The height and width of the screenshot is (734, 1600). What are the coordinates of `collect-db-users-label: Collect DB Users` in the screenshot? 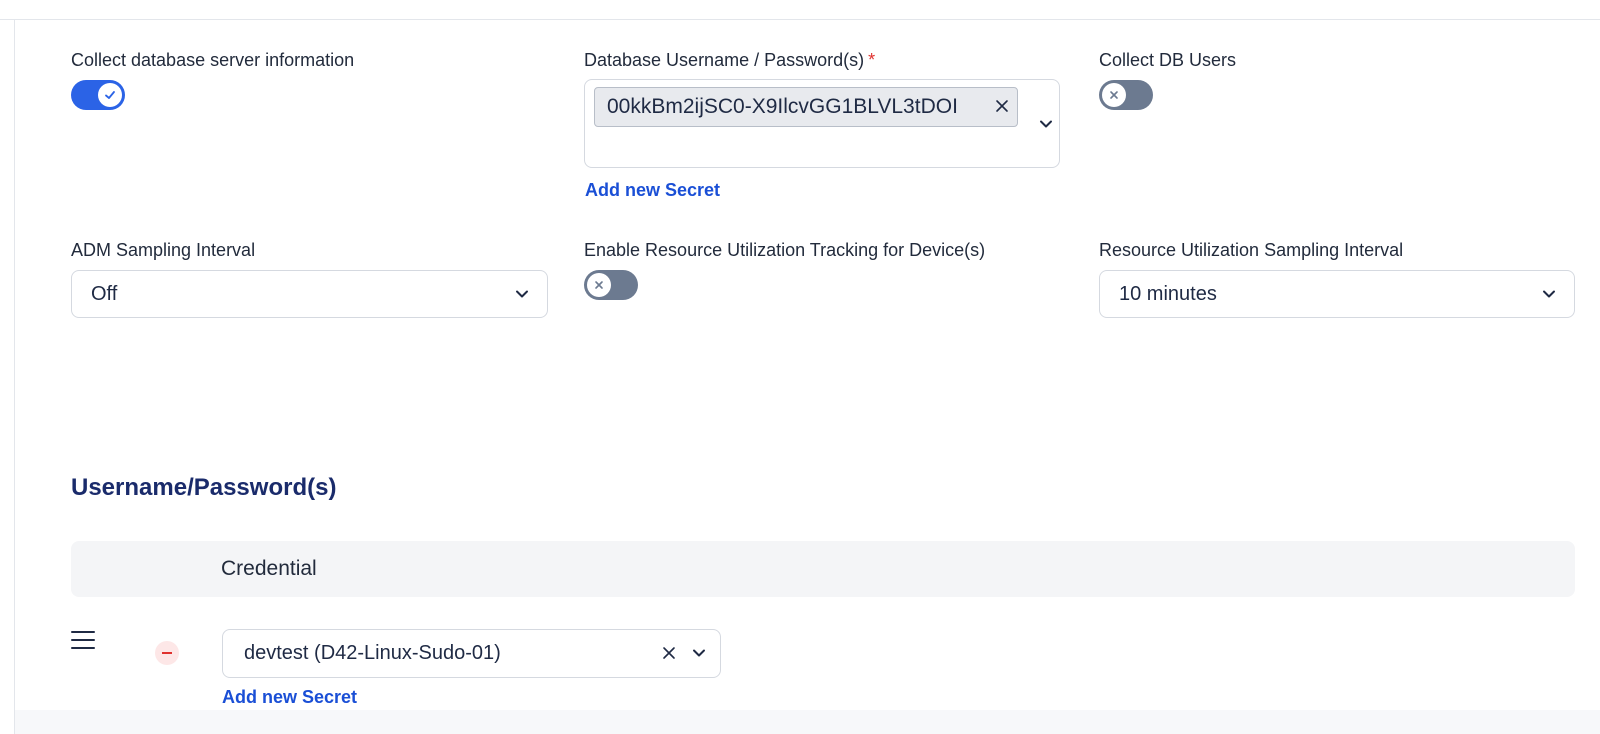 It's located at (1168, 60).